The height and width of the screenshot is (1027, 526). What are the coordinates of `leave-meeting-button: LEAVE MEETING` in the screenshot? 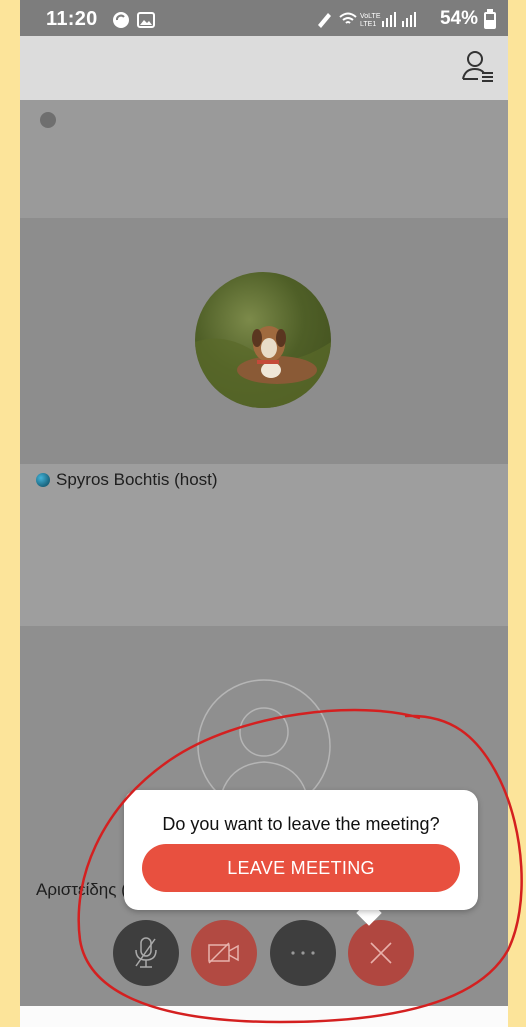 It's located at (301, 868).